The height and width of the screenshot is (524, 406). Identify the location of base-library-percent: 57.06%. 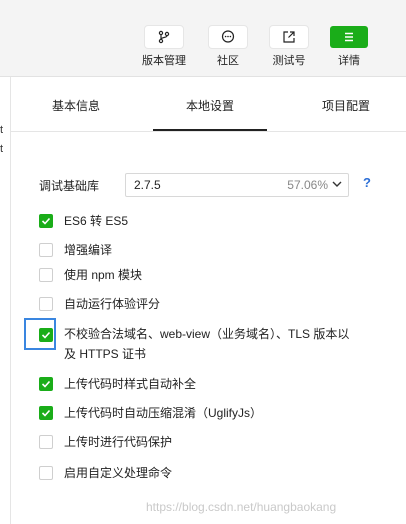
(307, 185).